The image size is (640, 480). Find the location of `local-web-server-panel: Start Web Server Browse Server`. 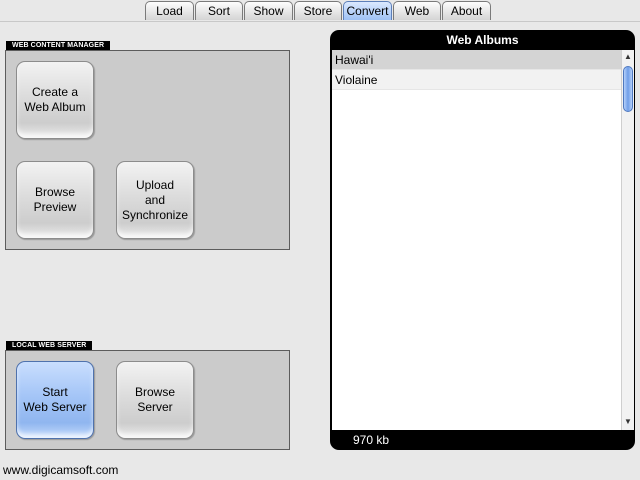

local-web-server-panel: Start Web Server Browse Server is located at coordinates (147, 400).